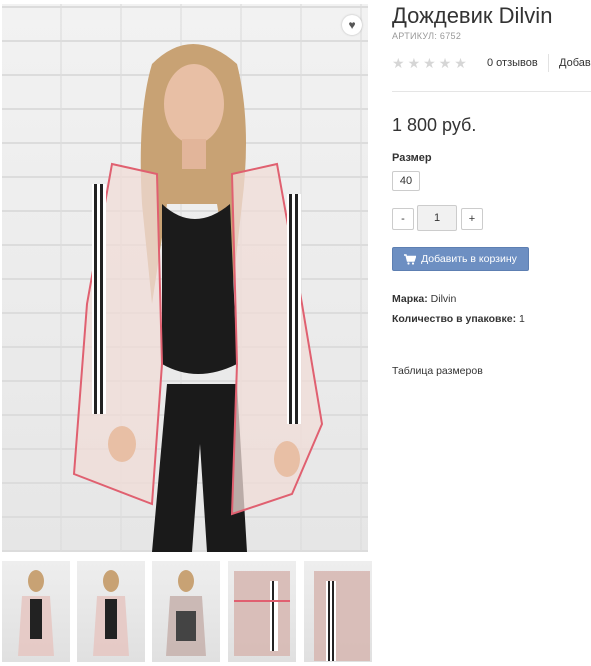 This screenshot has height=666, width=591. I want to click on add-to-cart-button: Добавить в корзину, so click(460, 259).